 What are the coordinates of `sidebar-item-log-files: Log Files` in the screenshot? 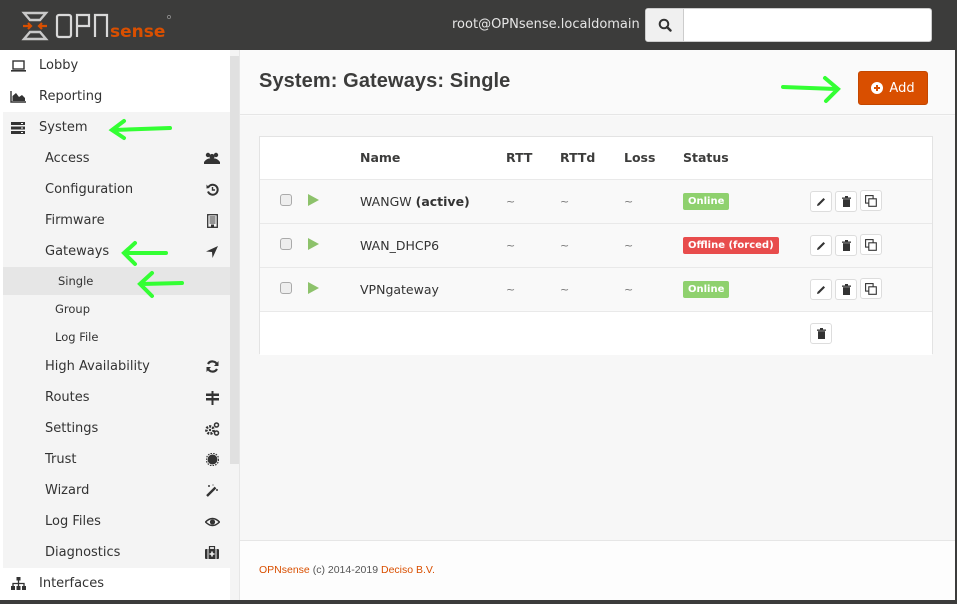 It's located at (116, 521).